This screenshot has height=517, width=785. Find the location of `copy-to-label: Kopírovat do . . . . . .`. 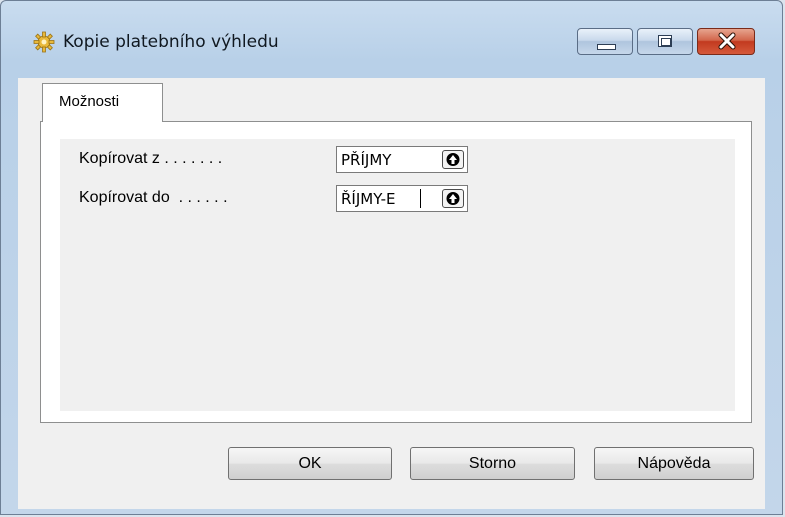

copy-to-label: Kopírovat do . . . . . . is located at coordinates (155, 197).